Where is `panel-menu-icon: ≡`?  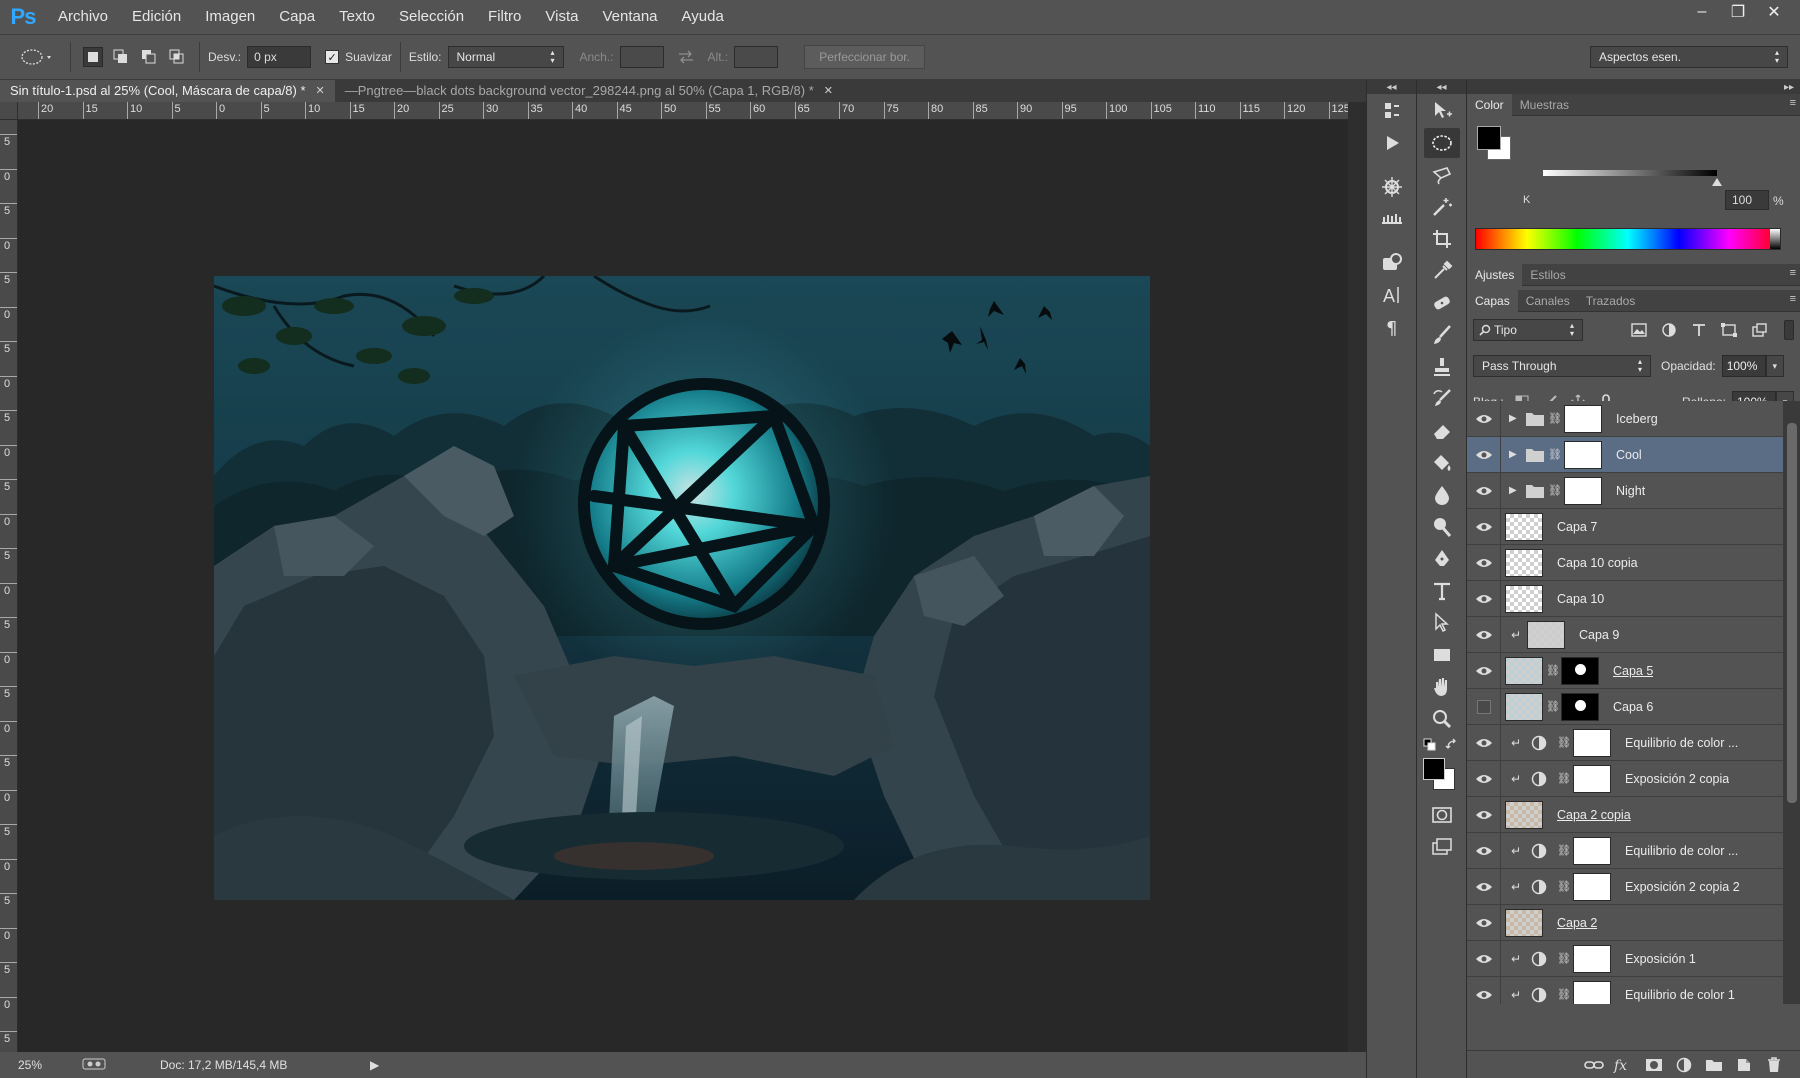
panel-menu-icon: ≡ is located at coordinates (1793, 299).